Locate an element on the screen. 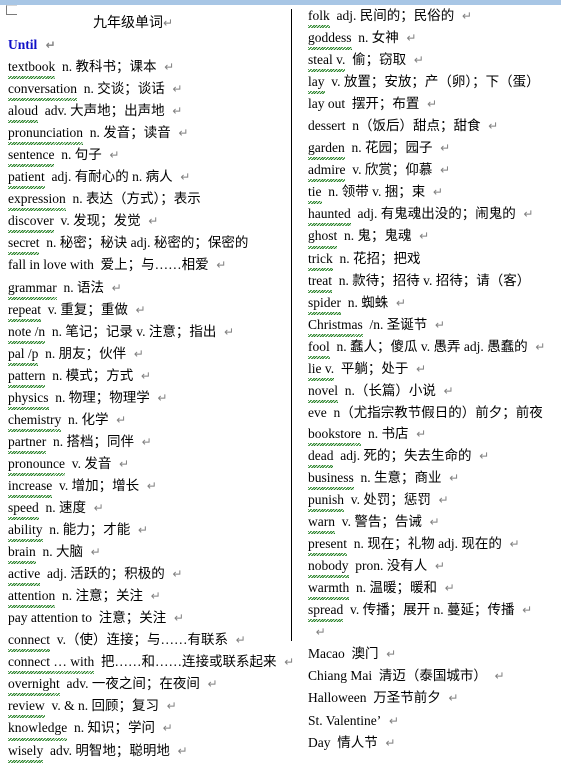 This screenshot has height=763, width=561. vocab-definition: v. 发音 is located at coordinates (91, 463).